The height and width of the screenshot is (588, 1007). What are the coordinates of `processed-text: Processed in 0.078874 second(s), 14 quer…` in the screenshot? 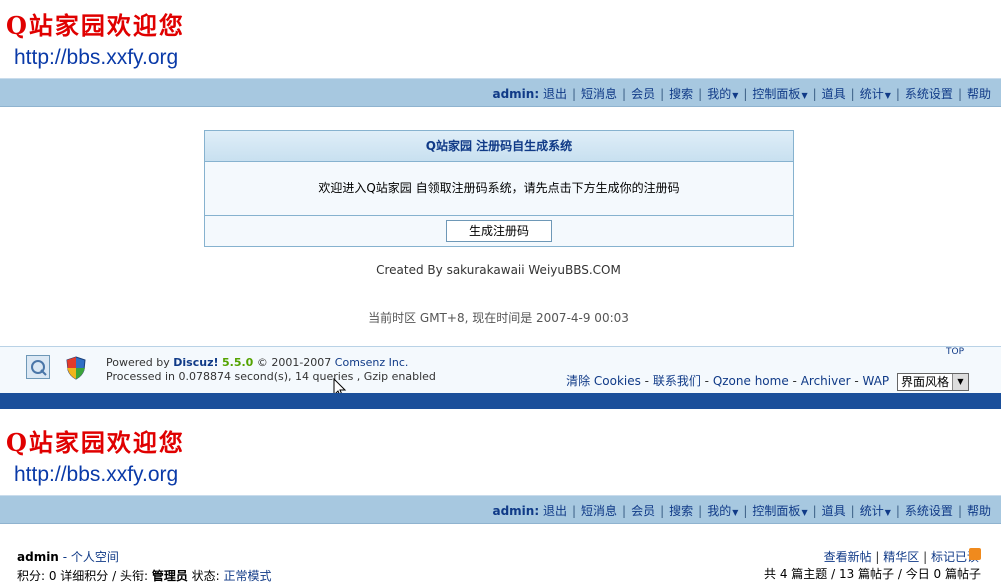 It's located at (271, 376).